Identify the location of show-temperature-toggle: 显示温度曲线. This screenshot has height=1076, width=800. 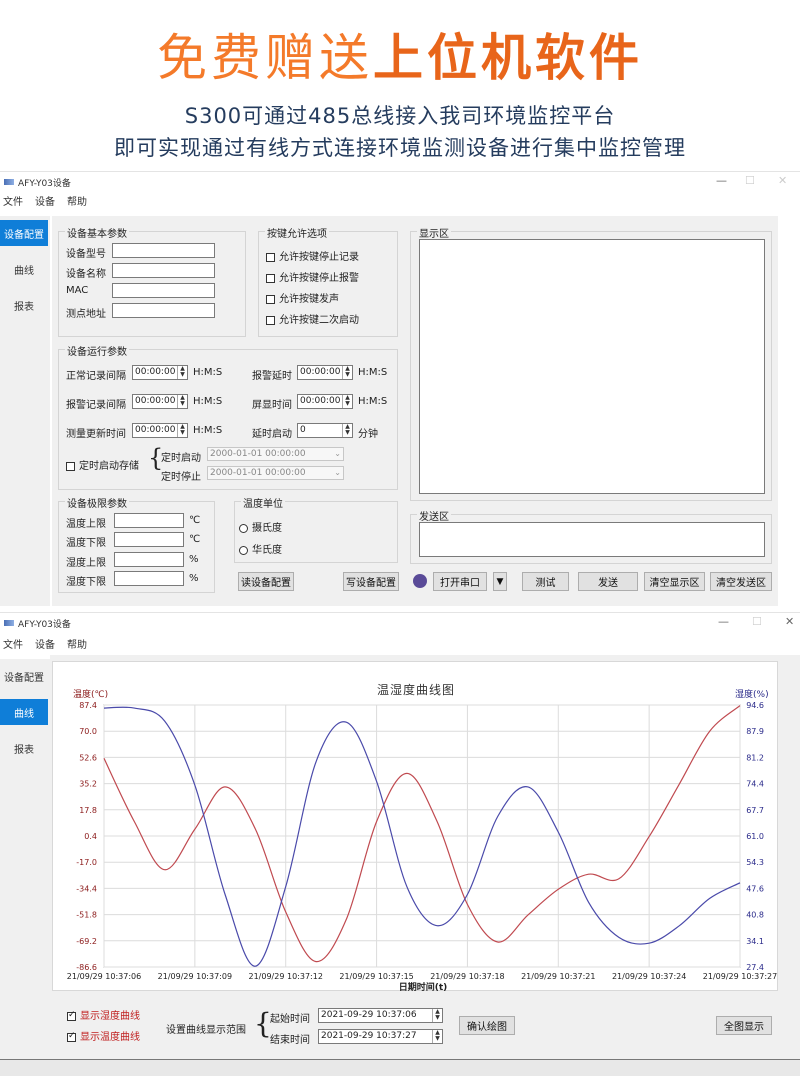
(103, 1035).